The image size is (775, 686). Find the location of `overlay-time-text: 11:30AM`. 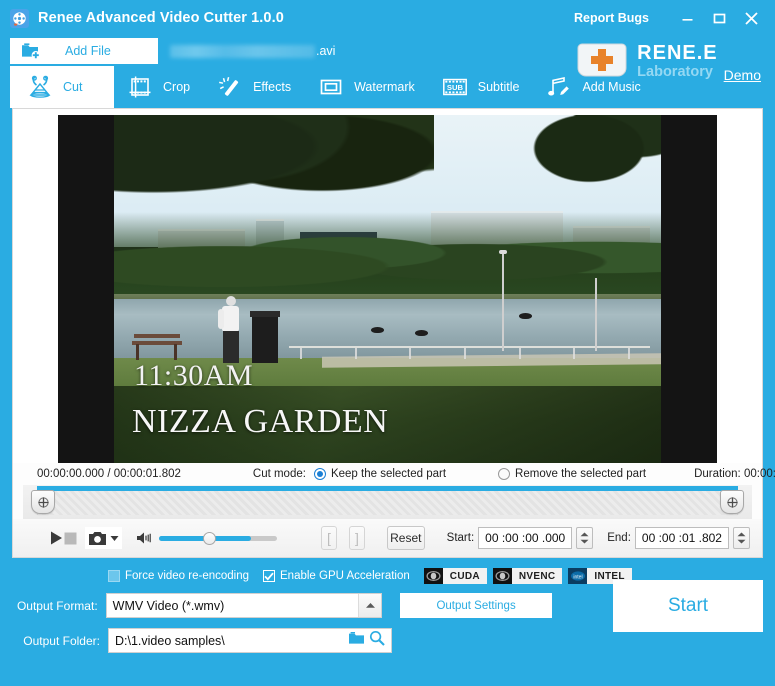

overlay-time-text: 11:30AM is located at coordinates (194, 375).